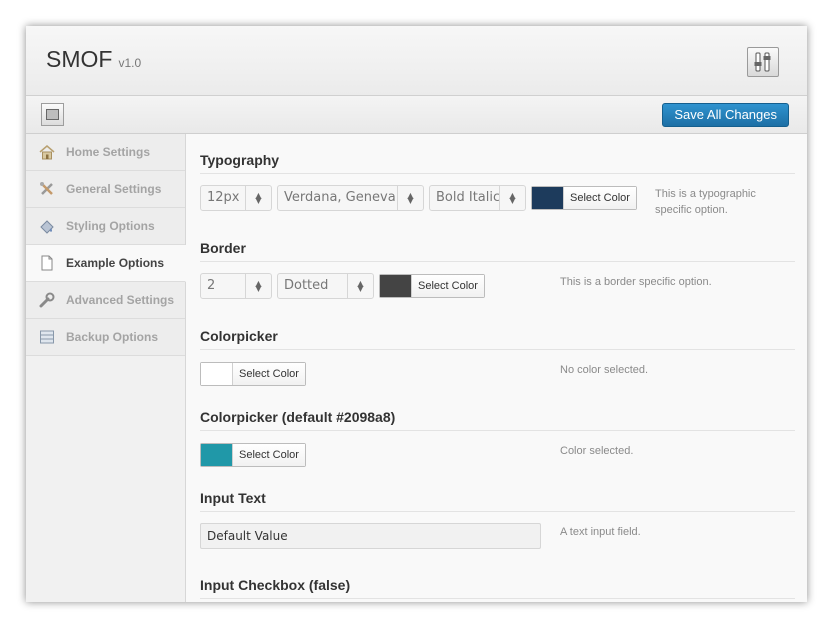 The image size is (833, 628). Describe the element at coordinates (497, 420) in the screenshot. I see `section-title: Colorpicker (default #2098a8)` at that location.